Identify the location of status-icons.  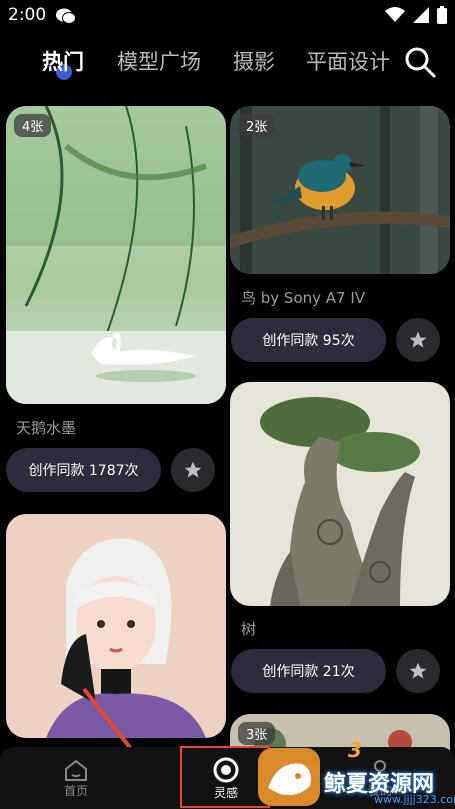
(416, 15).